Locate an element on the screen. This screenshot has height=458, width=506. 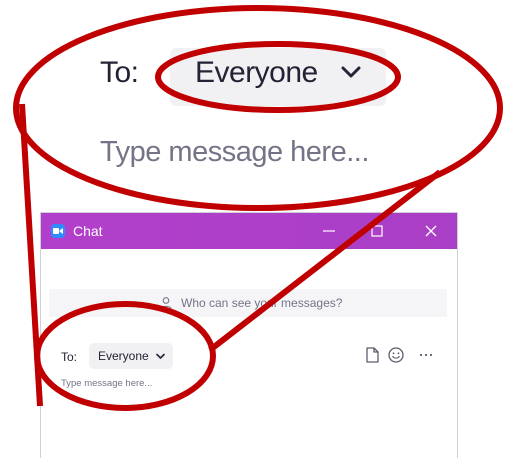
more-icon is located at coordinates (426, 355).